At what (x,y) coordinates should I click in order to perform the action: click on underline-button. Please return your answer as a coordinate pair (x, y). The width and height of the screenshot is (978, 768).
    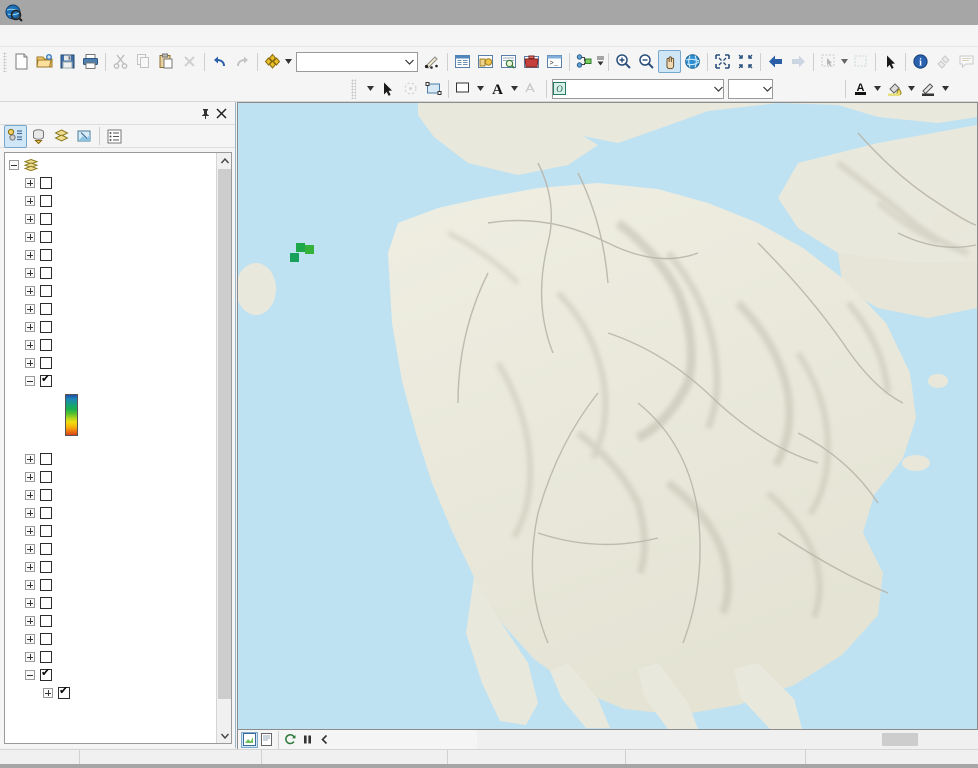
    Looking at the image, I should click on (831, 88).